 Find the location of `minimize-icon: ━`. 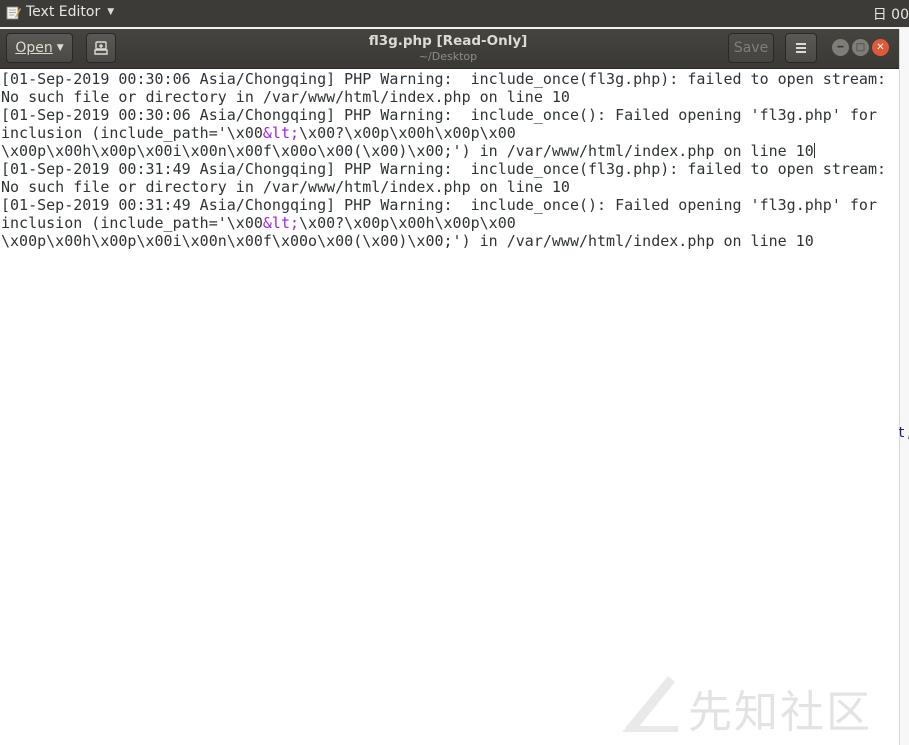

minimize-icon: ━ is located at coordinates (840, 47).